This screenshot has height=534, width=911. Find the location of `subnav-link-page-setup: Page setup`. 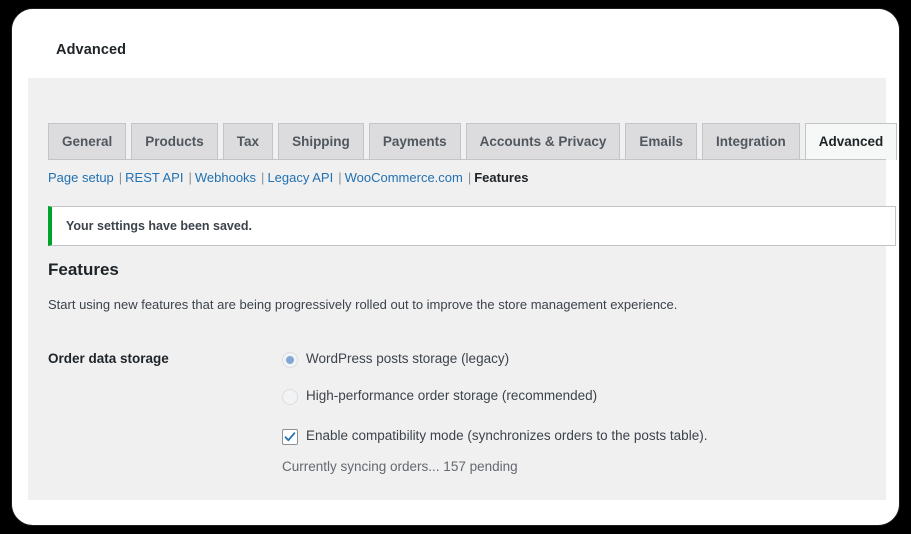

subnav-link-page-setup: Page setup is located at coordinates (81, 177).